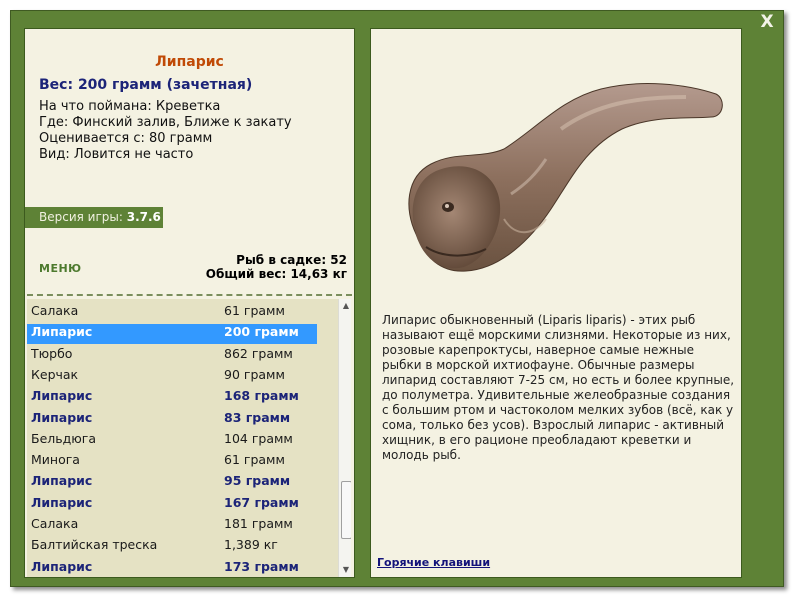 Image resolution: width=800 pixels, height=605 pixels. I want to click on scroll-up-arrow-icon: ▲, so click(345, 306).